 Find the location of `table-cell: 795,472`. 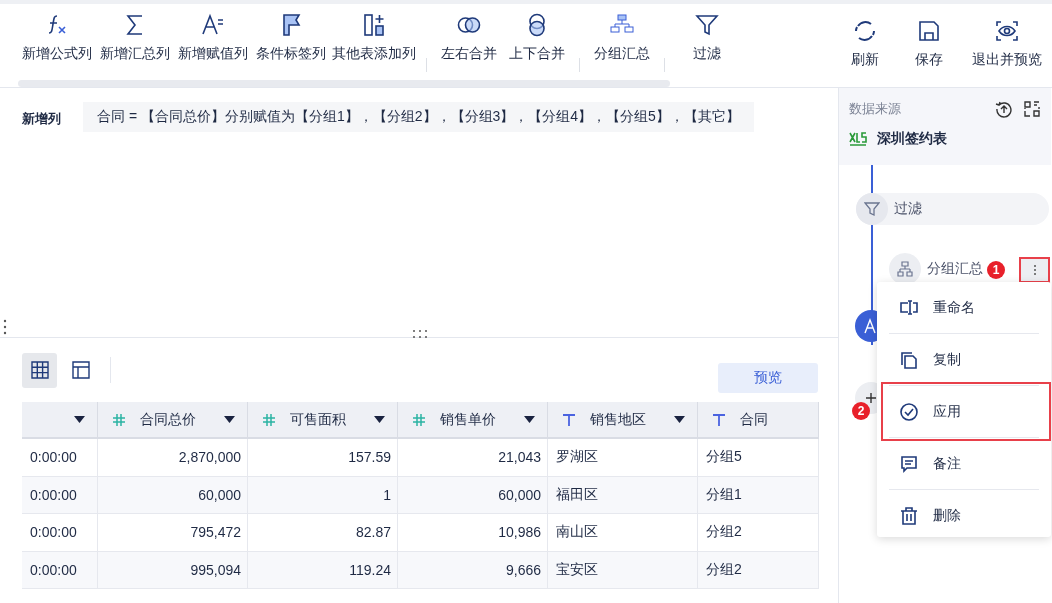

table-cell: 795,472 is located at coordinates (173, 532).